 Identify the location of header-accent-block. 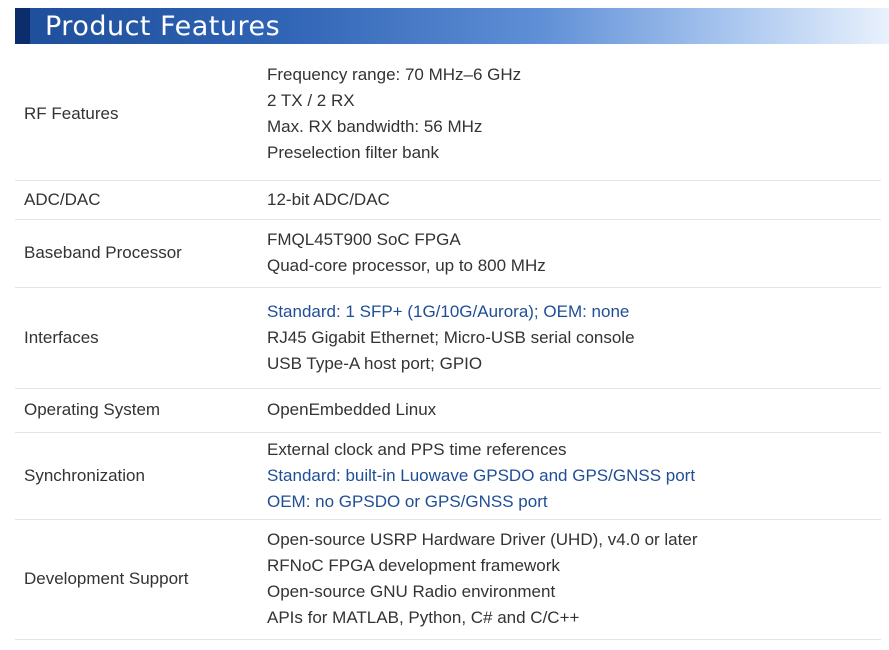
(22, 26).